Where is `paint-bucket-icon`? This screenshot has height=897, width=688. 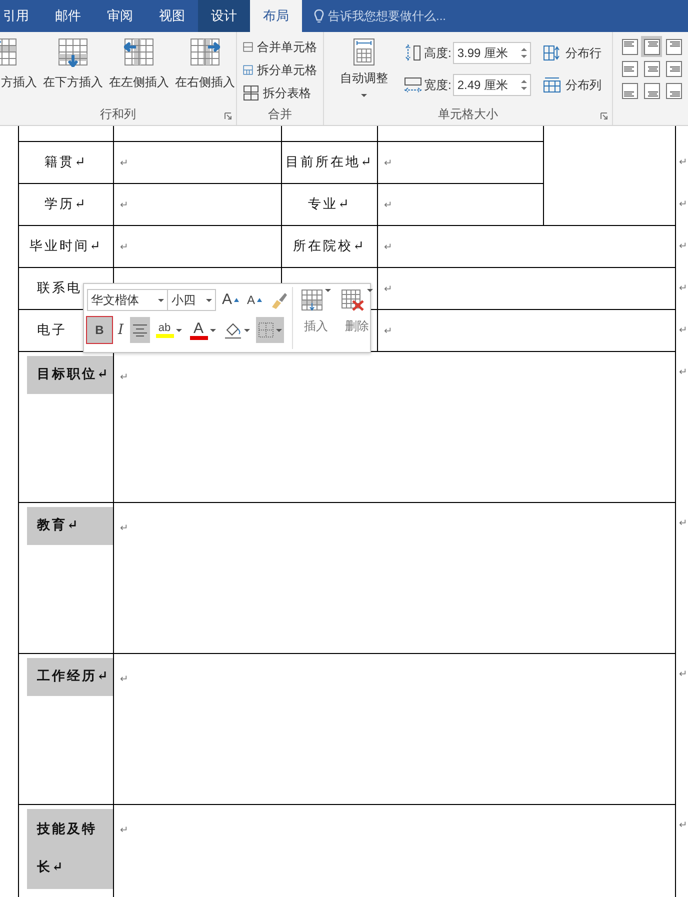 paint-bucket-icon is located at coordinates (233, 330).